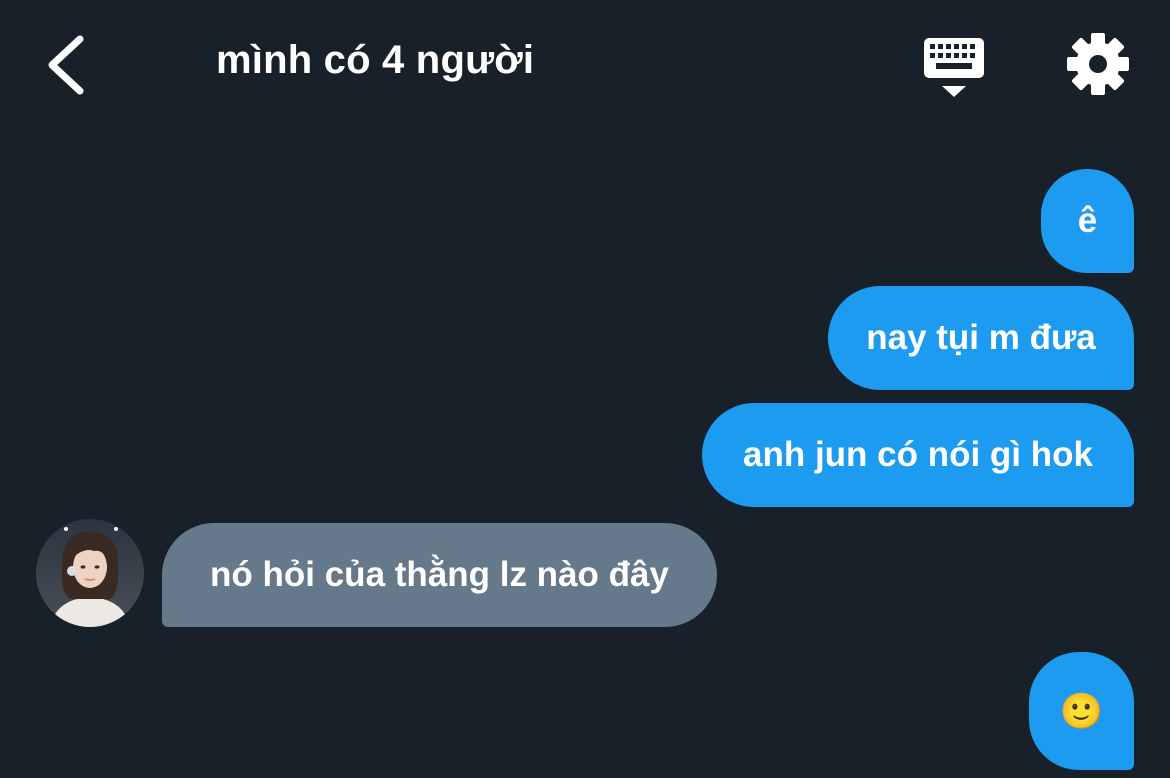 This screenshot has height=778, width=1170. I want to click on conversation-title: mình có 4 người, so click(375, 60).